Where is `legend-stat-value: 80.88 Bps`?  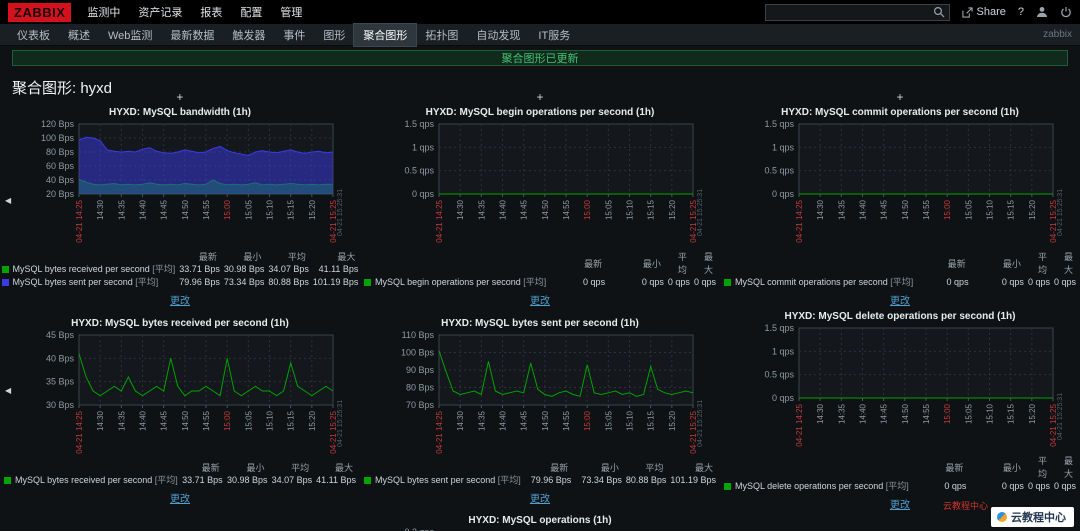 legend-stat-value: 80.88 Bps is located at coordinates (288, 282).